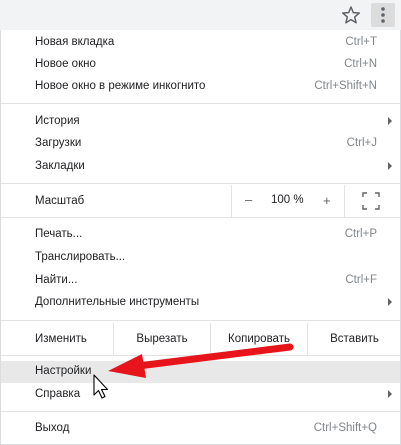  I want to click on cut-button: Вырезать, so click(161, 339).